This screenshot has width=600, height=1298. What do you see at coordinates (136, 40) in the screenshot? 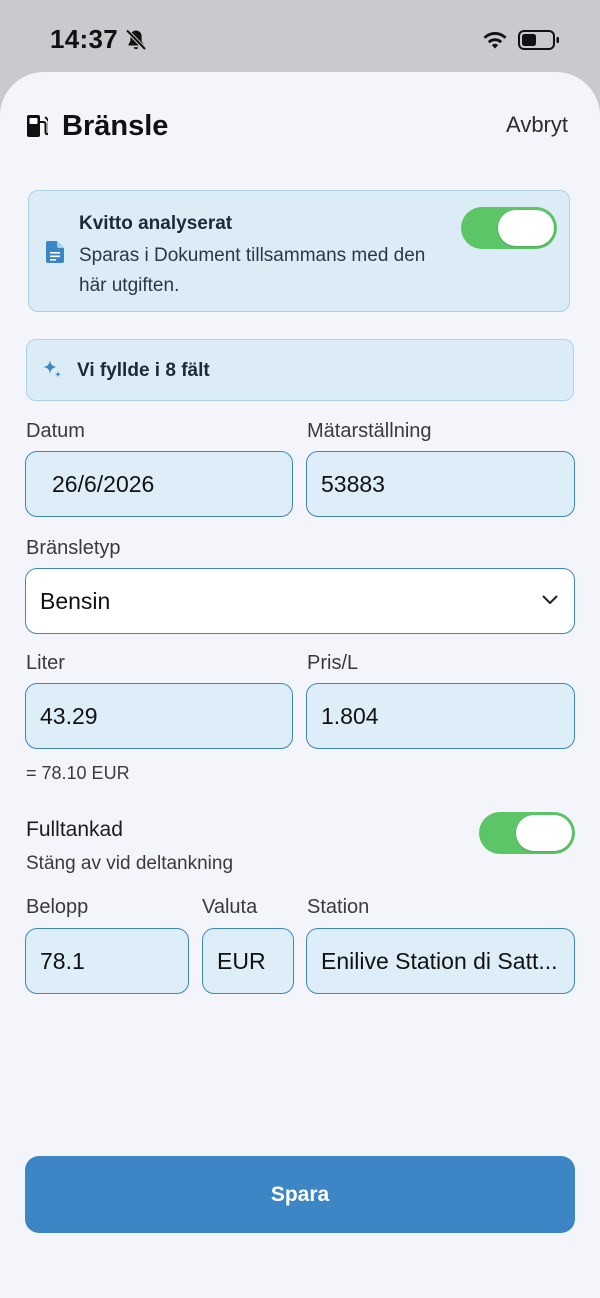
I see `bell-slash-icon` at bounding box center [136, 40].